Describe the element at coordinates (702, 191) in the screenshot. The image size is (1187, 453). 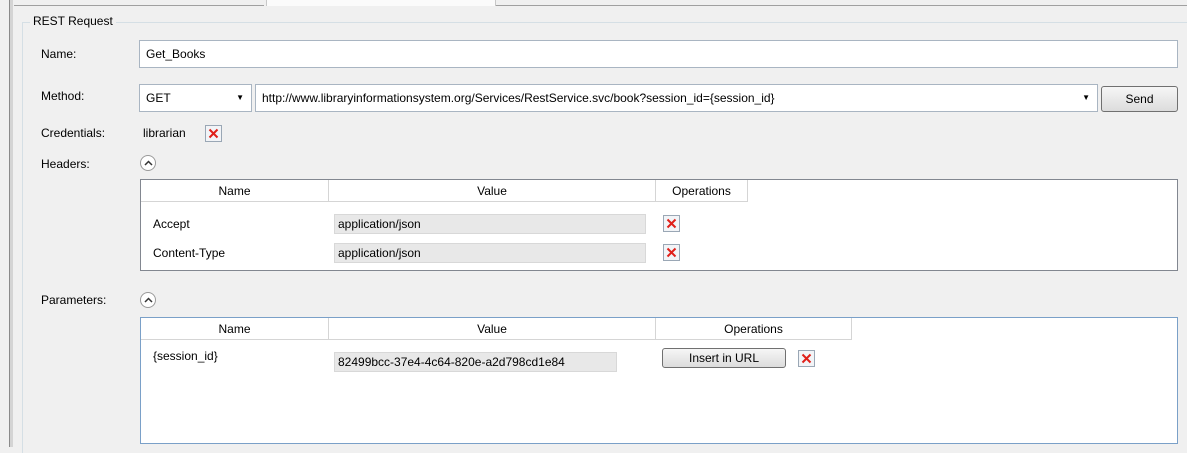
I see `headers-col-operations: Operations` at that location.